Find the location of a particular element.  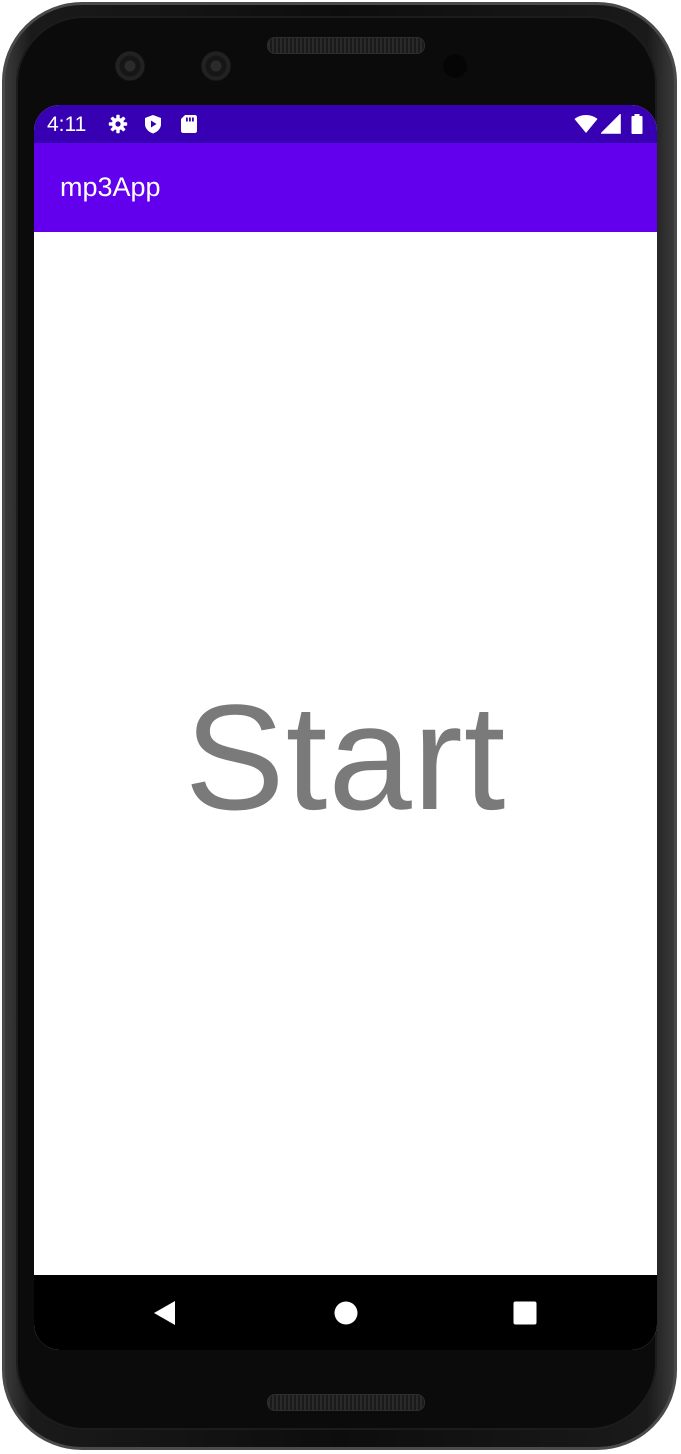

home-button is located at coordinates (346, 1313).